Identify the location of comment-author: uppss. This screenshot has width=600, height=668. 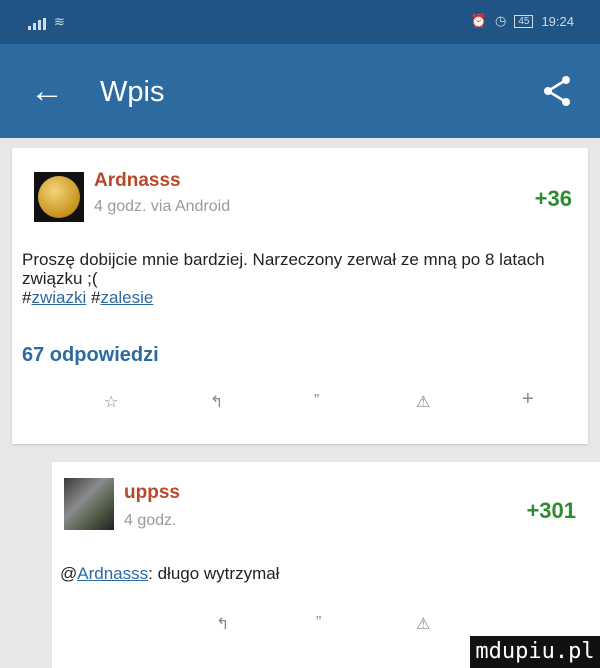
(152, 493).